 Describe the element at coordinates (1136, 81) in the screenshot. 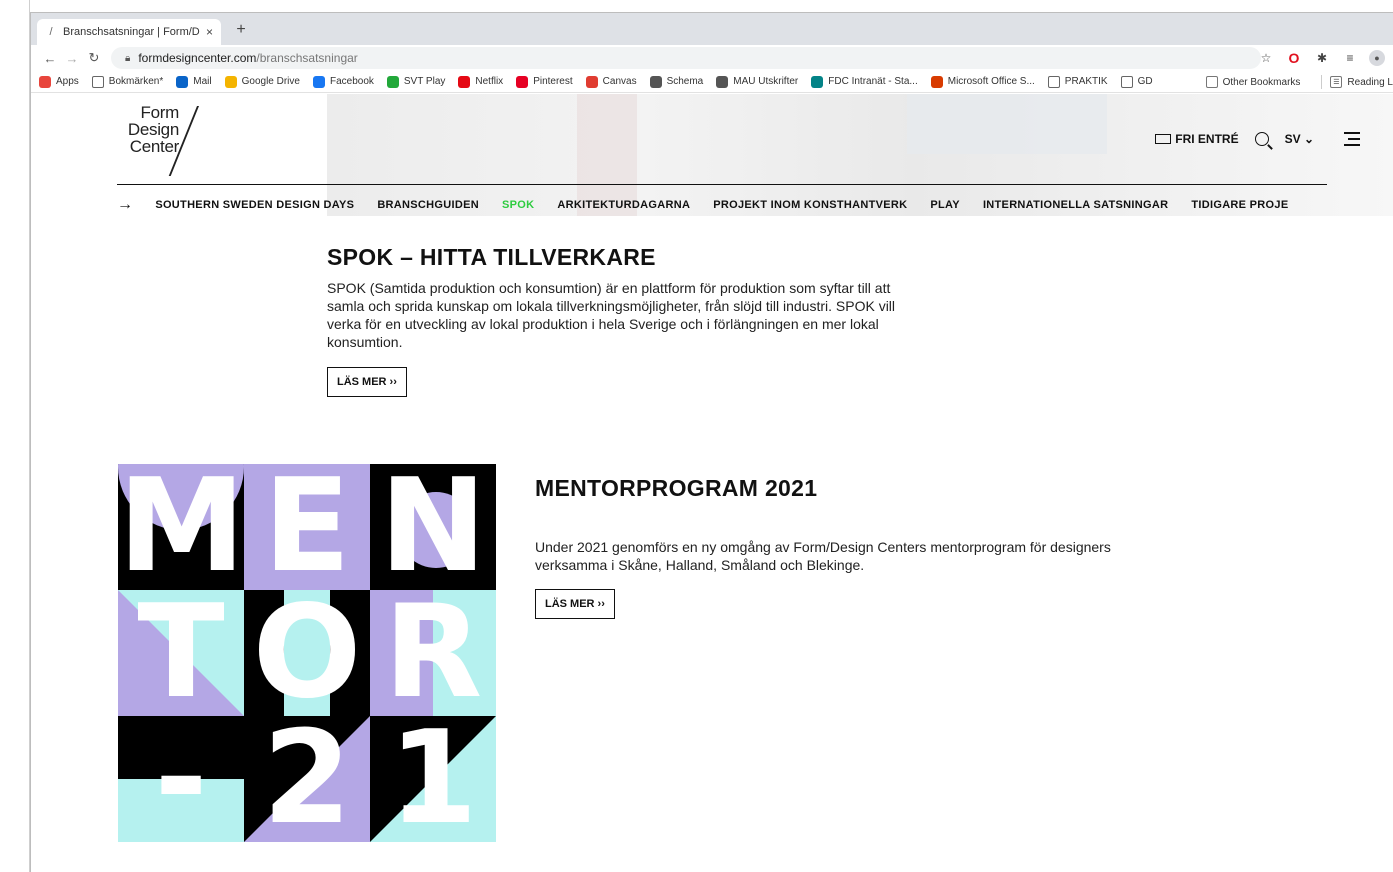

I see `bookmark-gd: GD` at that location.